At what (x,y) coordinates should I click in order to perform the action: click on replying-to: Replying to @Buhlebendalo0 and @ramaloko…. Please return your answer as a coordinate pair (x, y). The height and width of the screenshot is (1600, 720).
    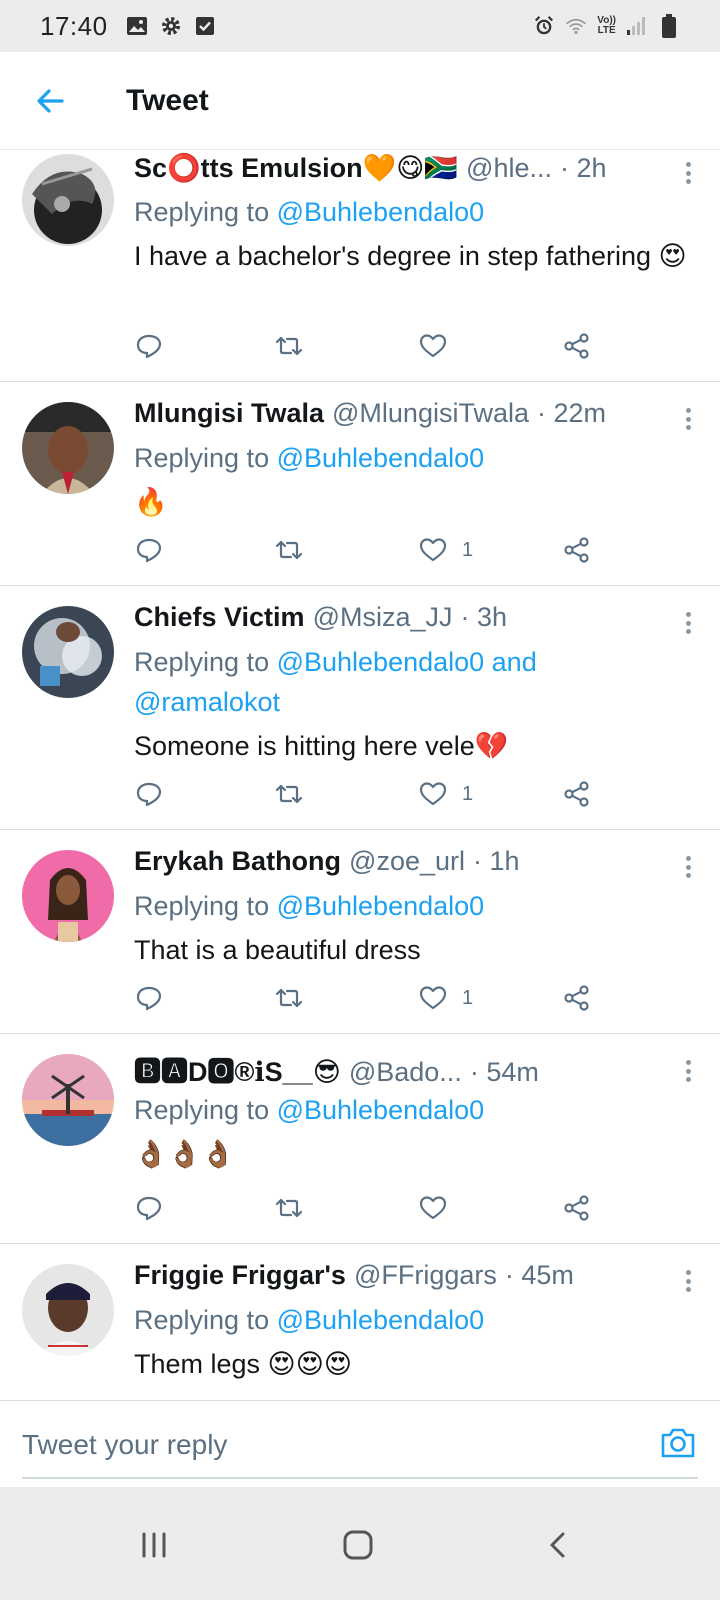
    Looking at the image, I should click on (335, 682).